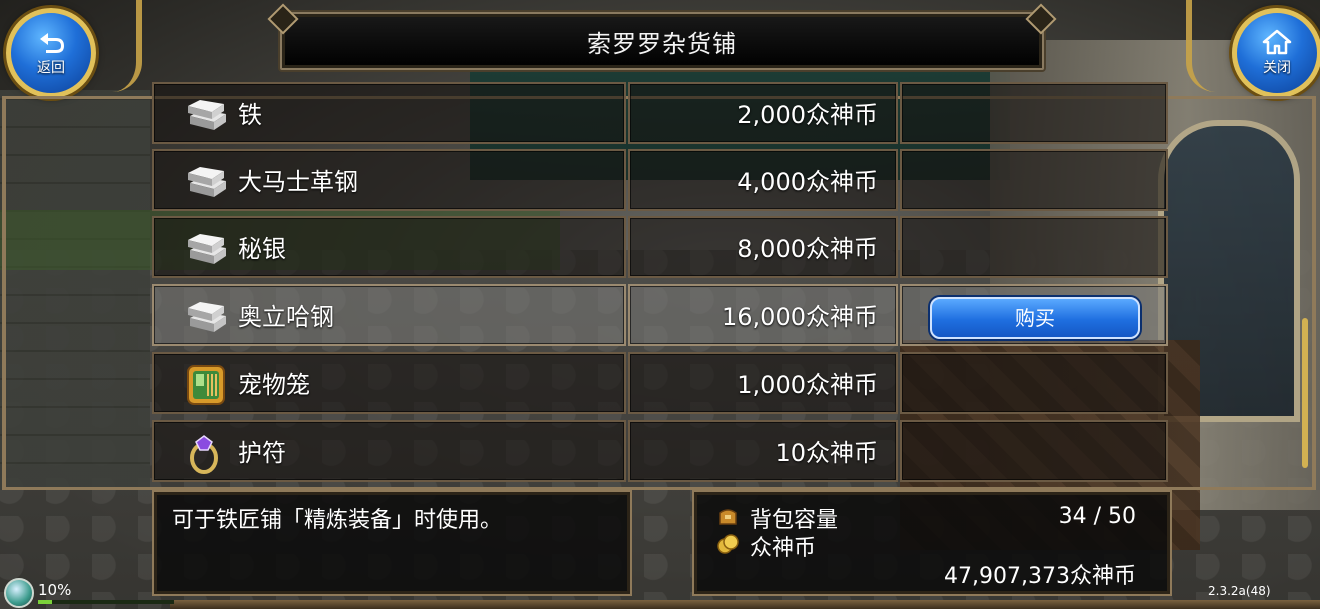 The width and height of the screenshot is (1320, 609). I want to click on shop-item-row: 宠物笼 1,000众神币, so click(660, 383).